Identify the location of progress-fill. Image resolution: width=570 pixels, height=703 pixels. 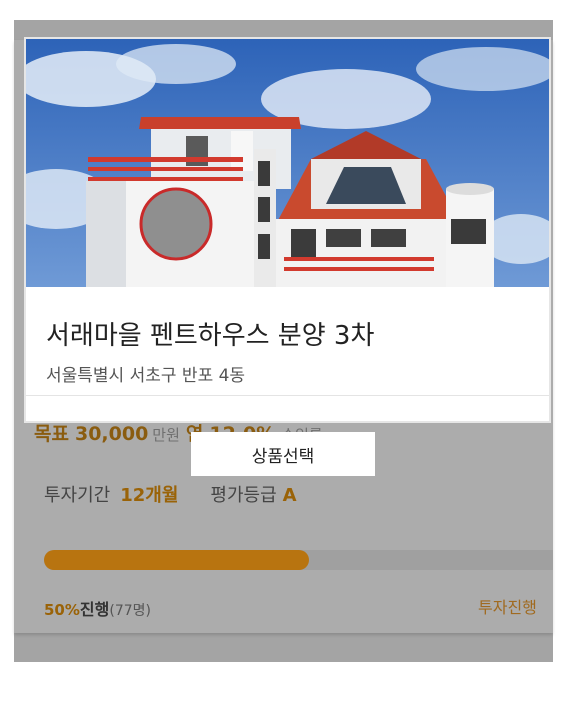
(176, 560).